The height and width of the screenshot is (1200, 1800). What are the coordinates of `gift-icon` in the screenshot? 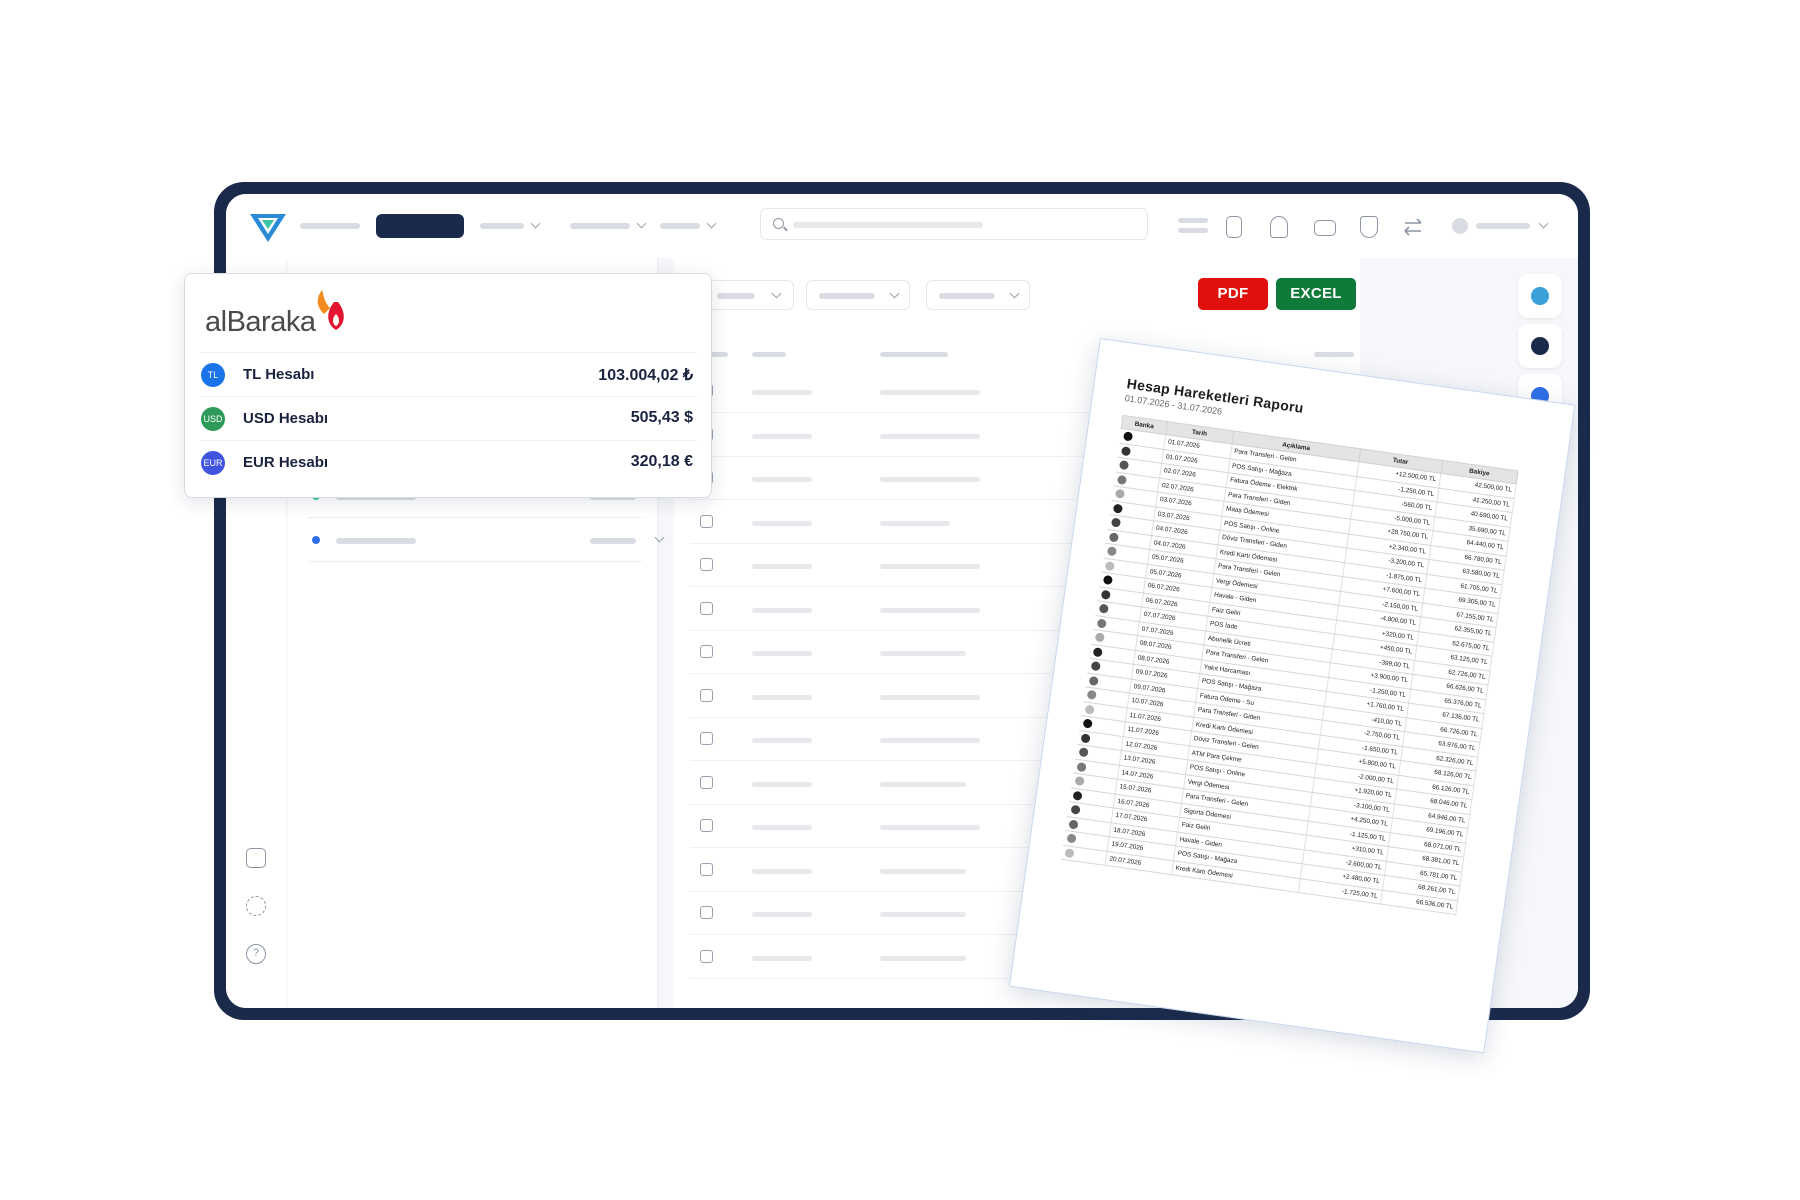 It's located at (256, 858).